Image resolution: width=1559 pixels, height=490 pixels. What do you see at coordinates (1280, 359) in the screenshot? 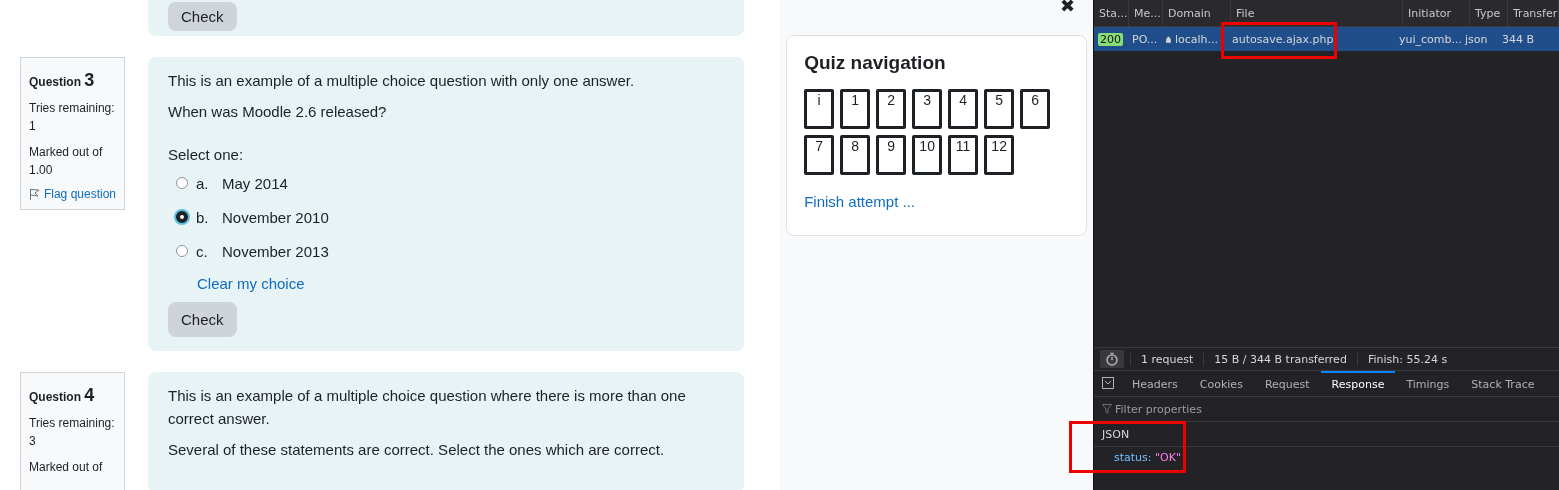
I see `summary-text: 15 B / 344 B transferred` at bounding box center [1280, 359].